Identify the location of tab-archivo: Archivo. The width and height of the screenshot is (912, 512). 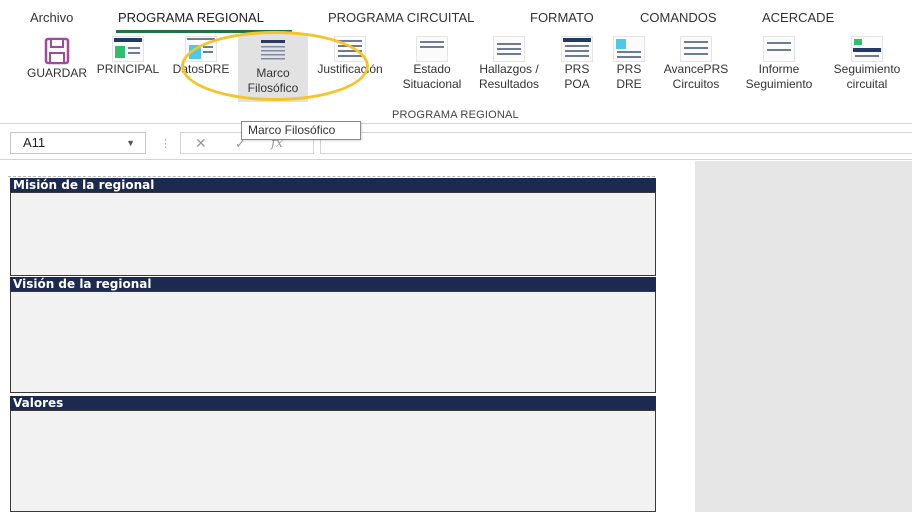
(51, 17).